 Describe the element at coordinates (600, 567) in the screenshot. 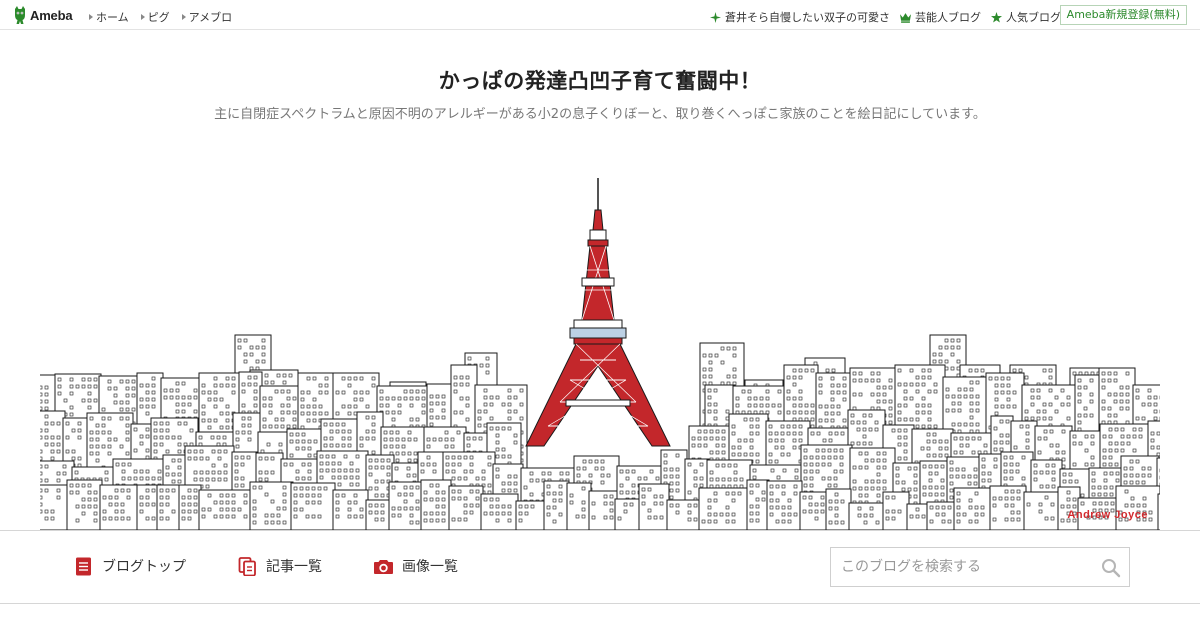

I see `blog-navigation: ブログトップ 記事一覧 画像一覧` at that location.